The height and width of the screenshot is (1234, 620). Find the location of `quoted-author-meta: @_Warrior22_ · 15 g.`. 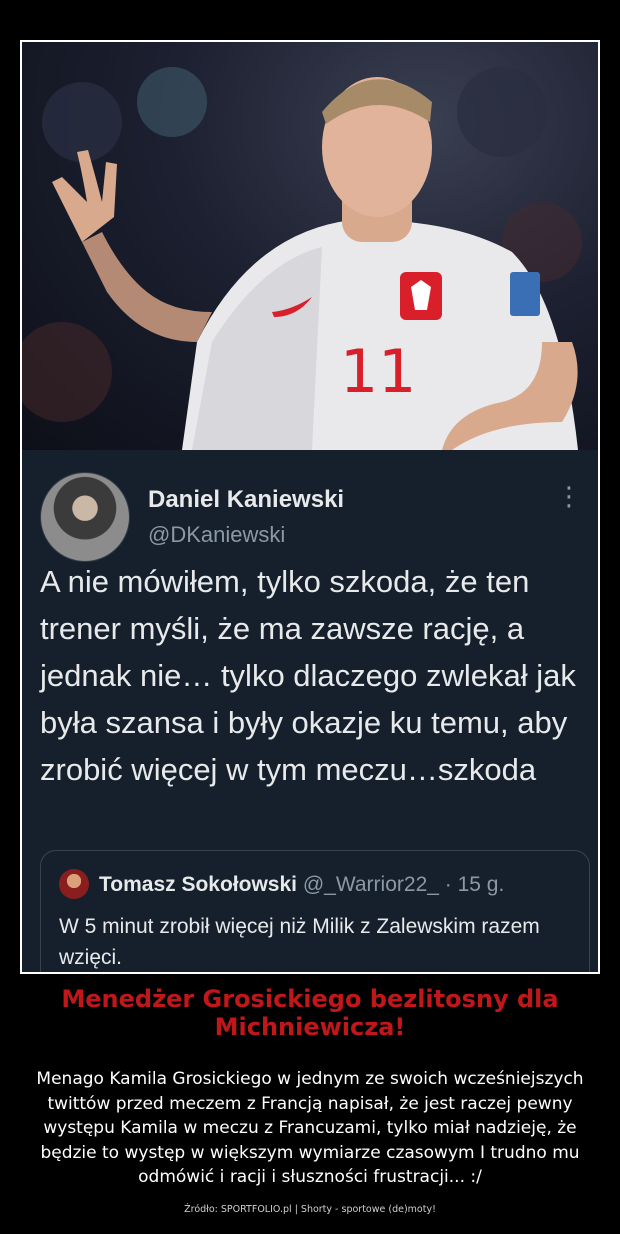

quoted-author-meta: @_Warrior22_ · 15 g. is located at coordinates (403, 884).